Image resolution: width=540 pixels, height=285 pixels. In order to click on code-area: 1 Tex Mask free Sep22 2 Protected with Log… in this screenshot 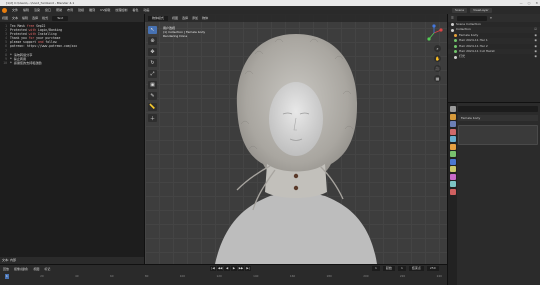, I will do `click(72, 43)`.